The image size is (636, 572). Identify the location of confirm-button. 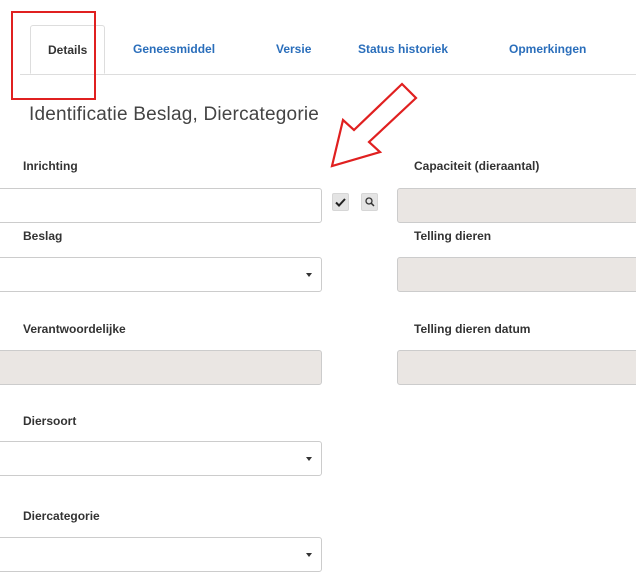
(340, 202).